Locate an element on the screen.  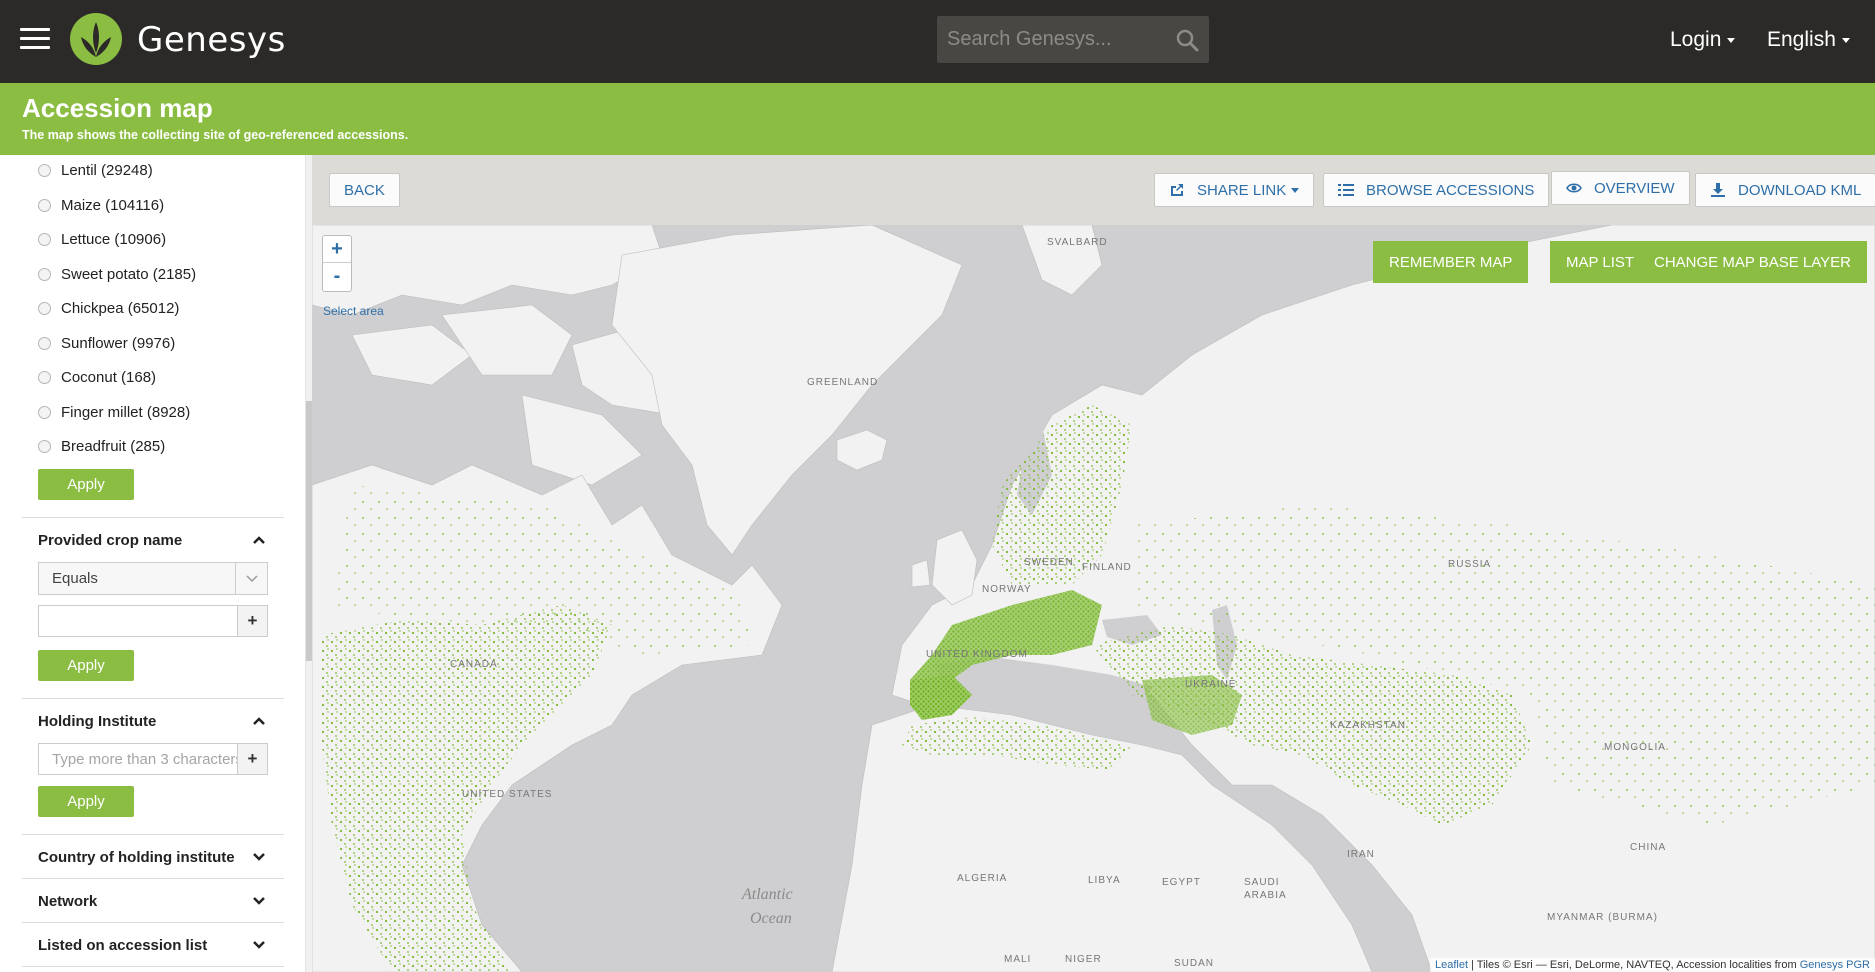
search-icon is located at coordinates (1187, 40).